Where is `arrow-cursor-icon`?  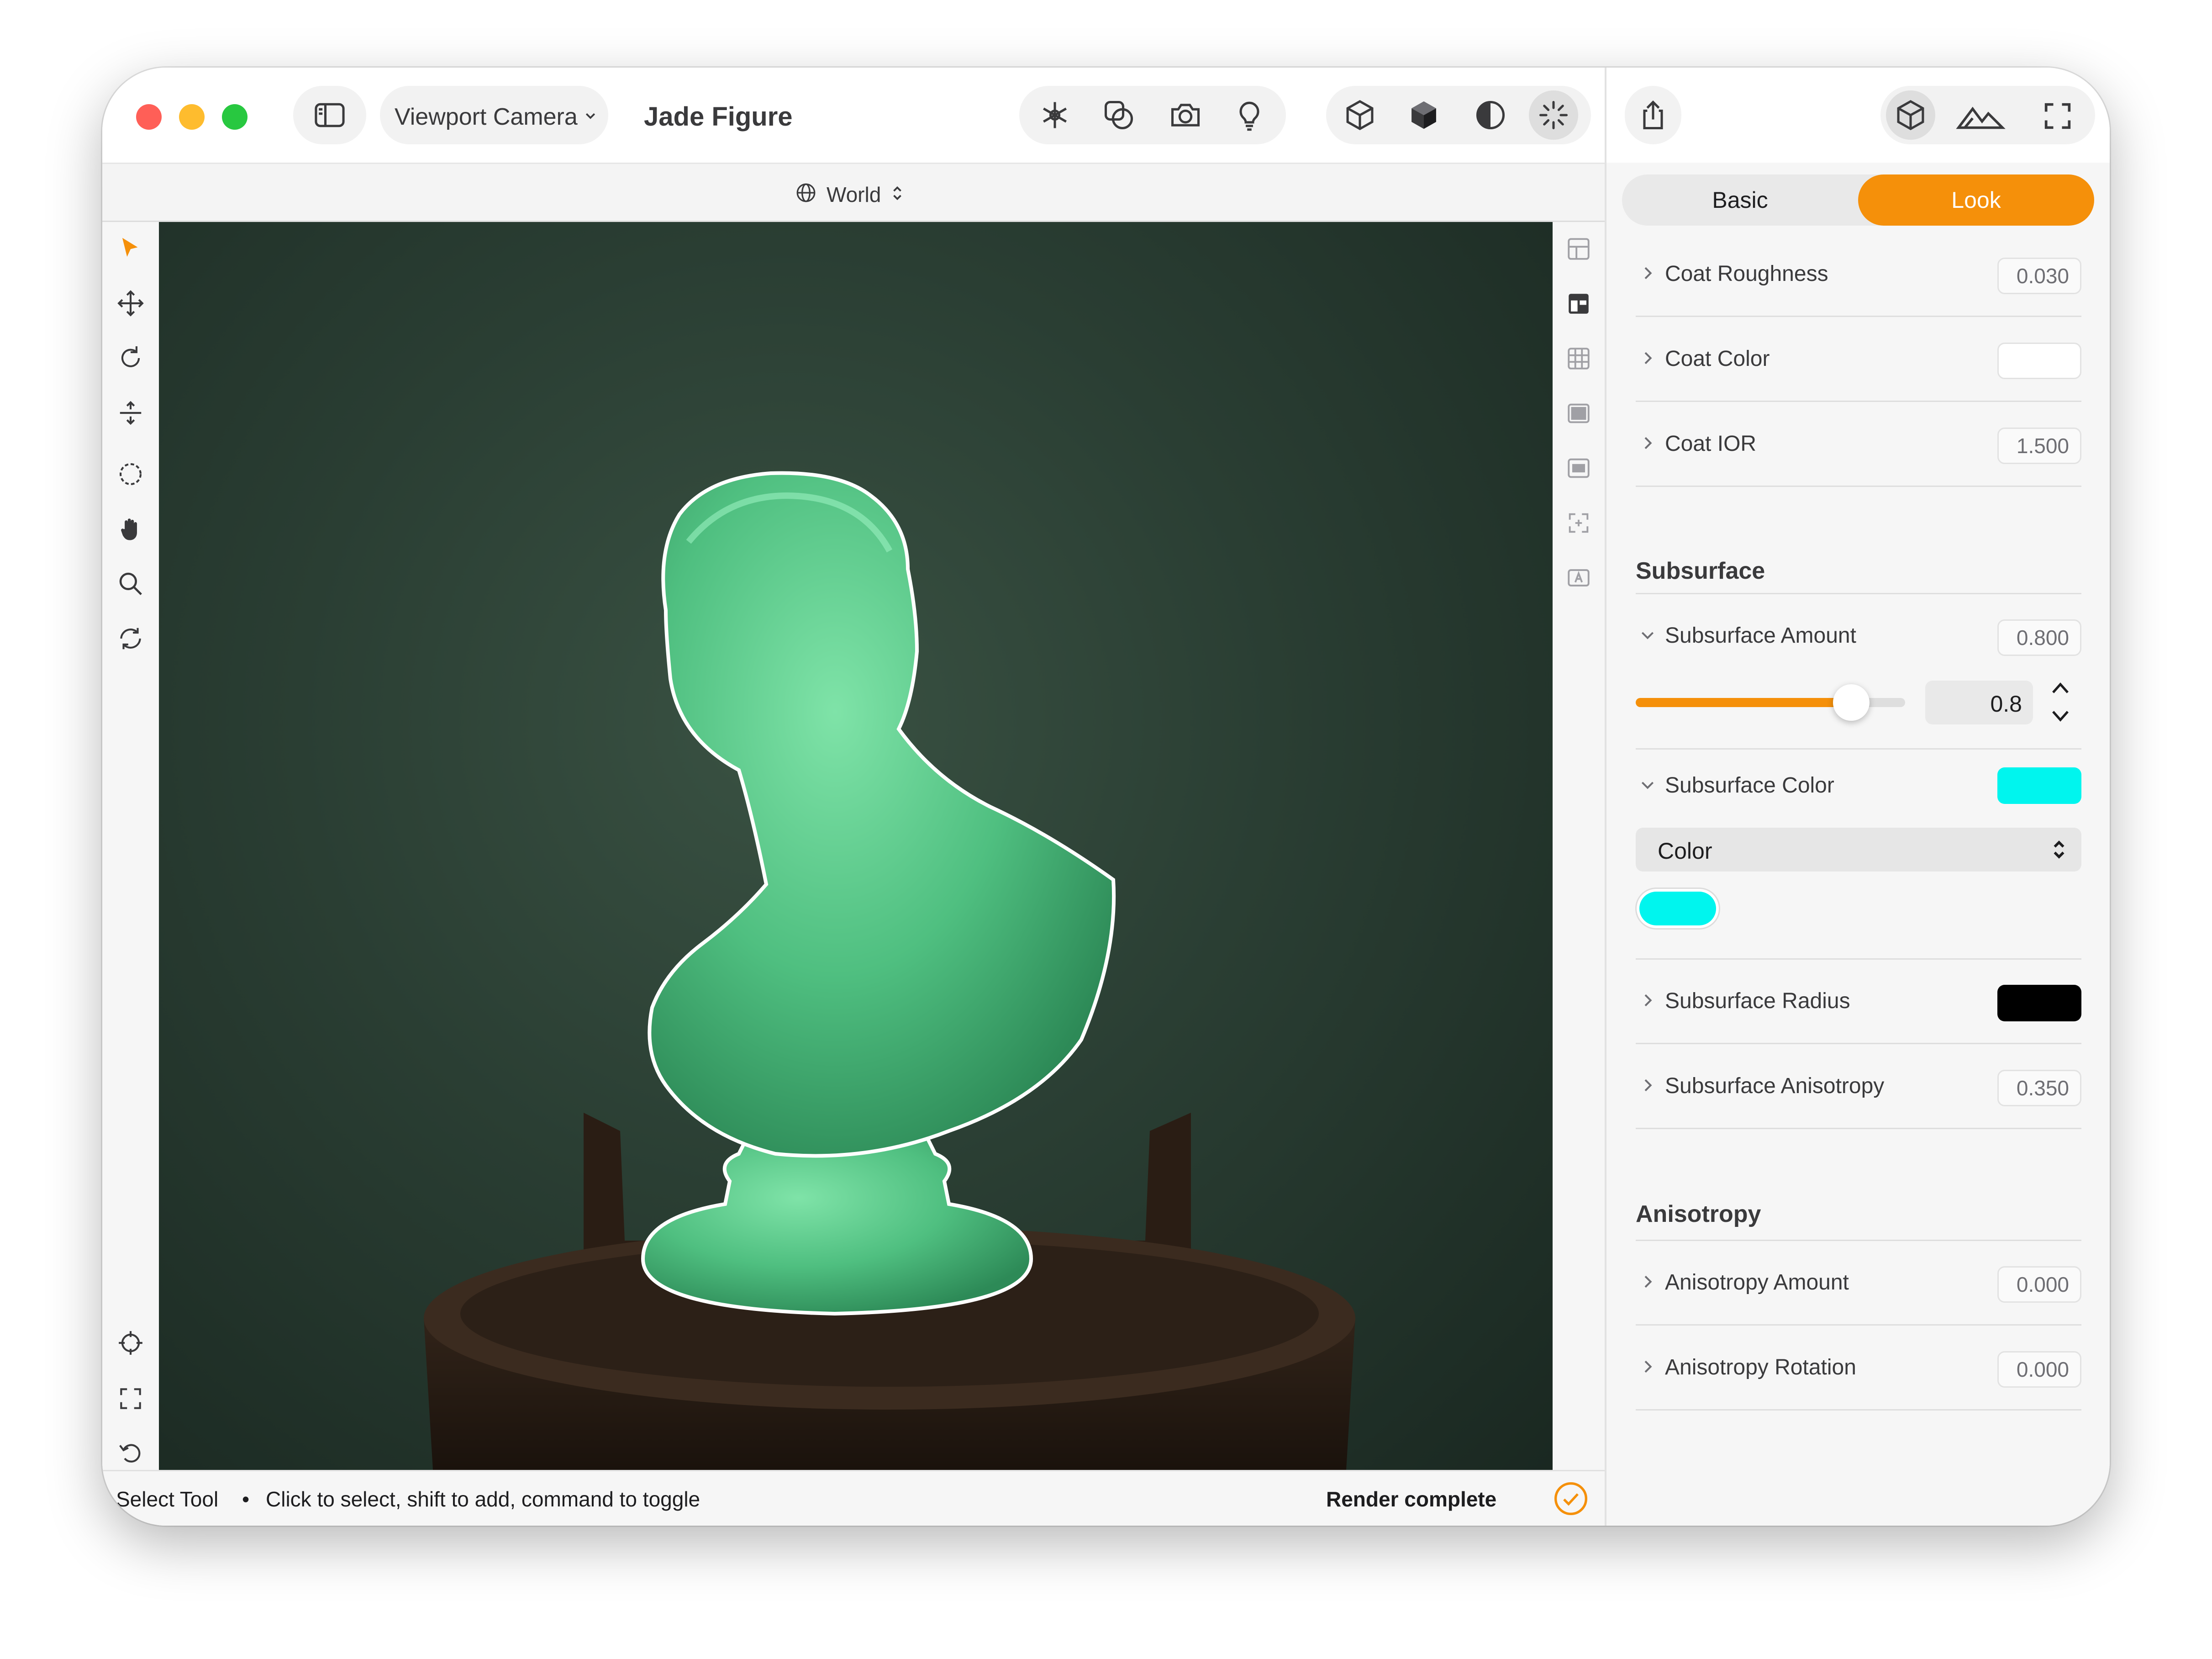 arrow-cursor-icon is located at coordinates (130, 248).